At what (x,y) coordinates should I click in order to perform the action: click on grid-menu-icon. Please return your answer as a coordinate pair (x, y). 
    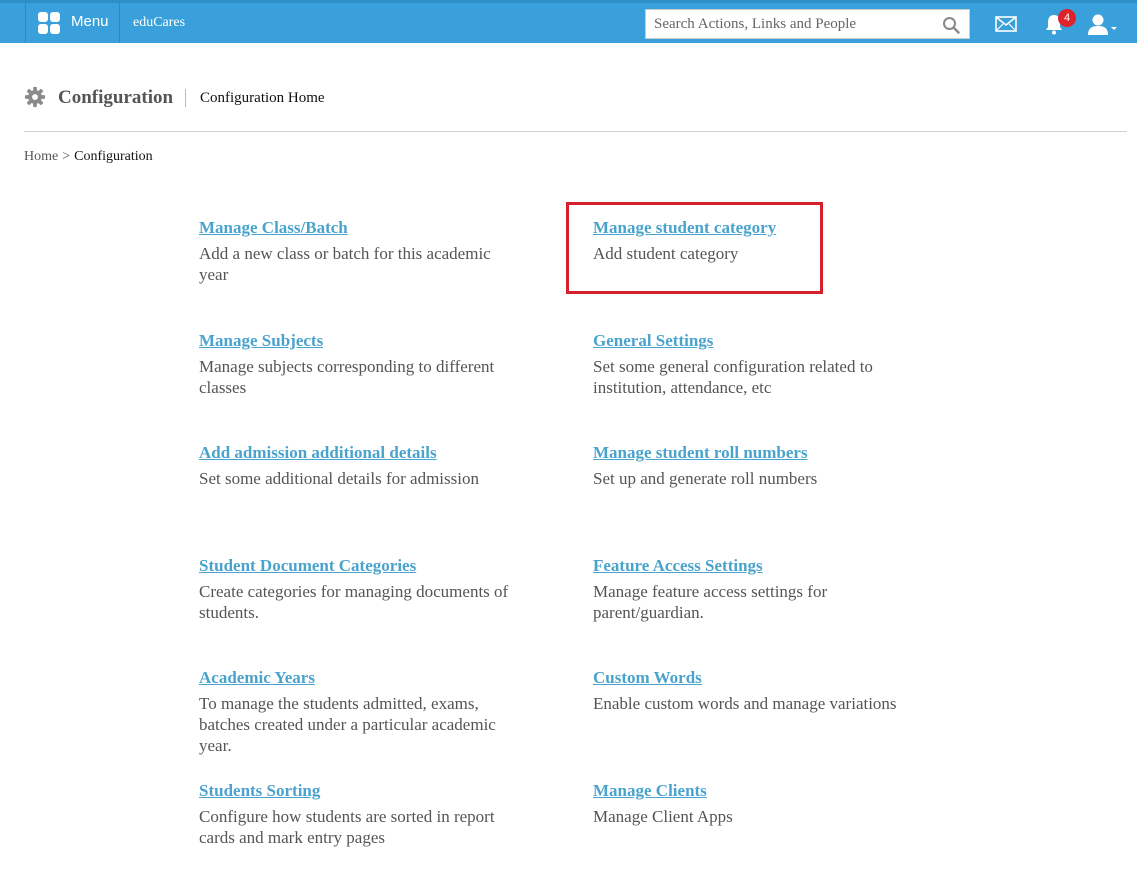
    Looking at the image, I should click on (49, 23).